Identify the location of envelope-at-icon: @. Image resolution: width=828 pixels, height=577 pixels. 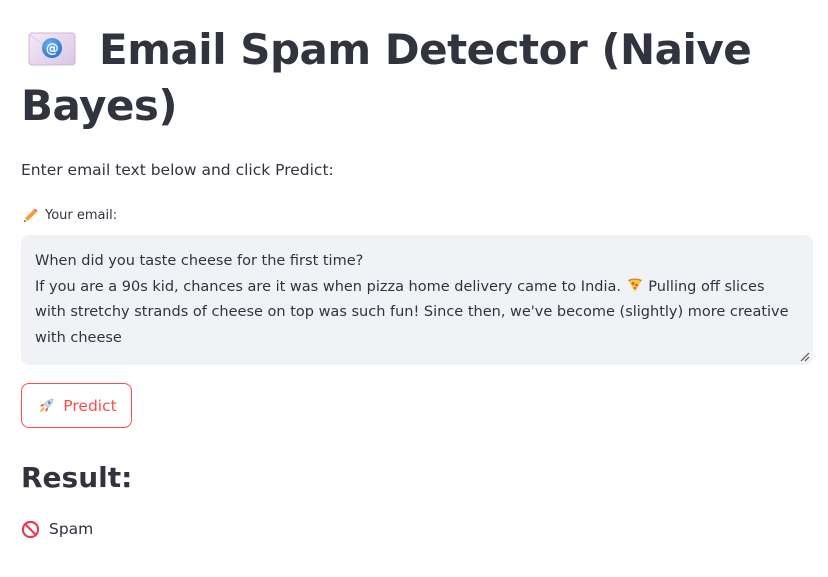
(52, 49).